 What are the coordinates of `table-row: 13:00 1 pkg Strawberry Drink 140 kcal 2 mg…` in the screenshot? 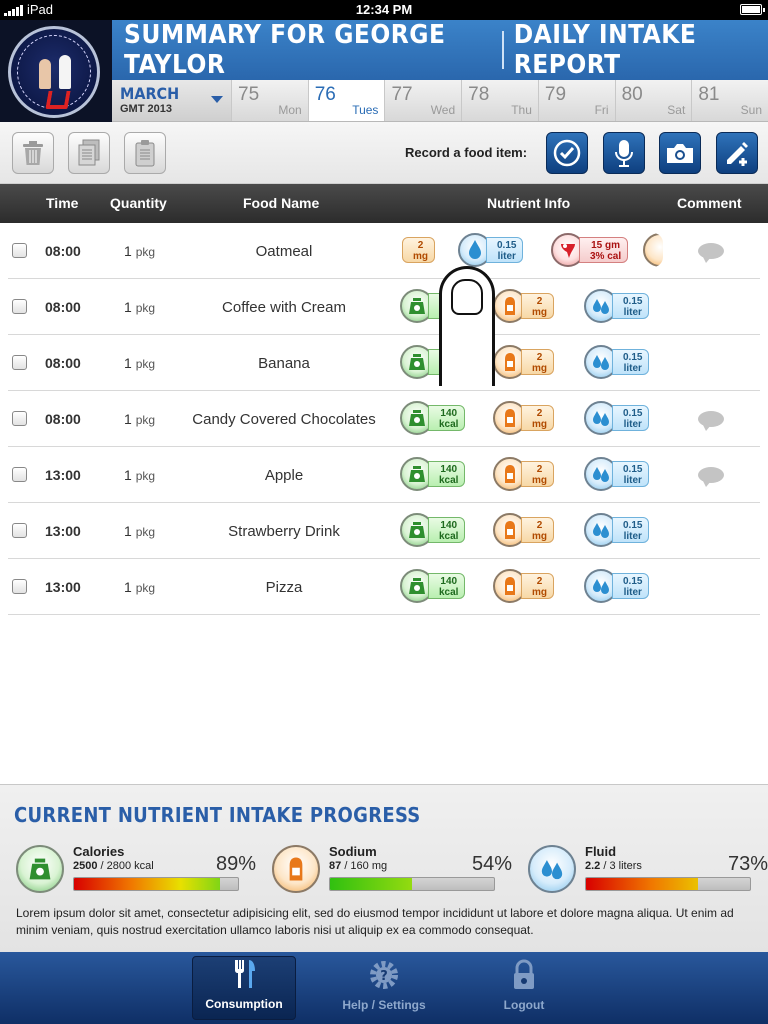 It's located at (384, 531).